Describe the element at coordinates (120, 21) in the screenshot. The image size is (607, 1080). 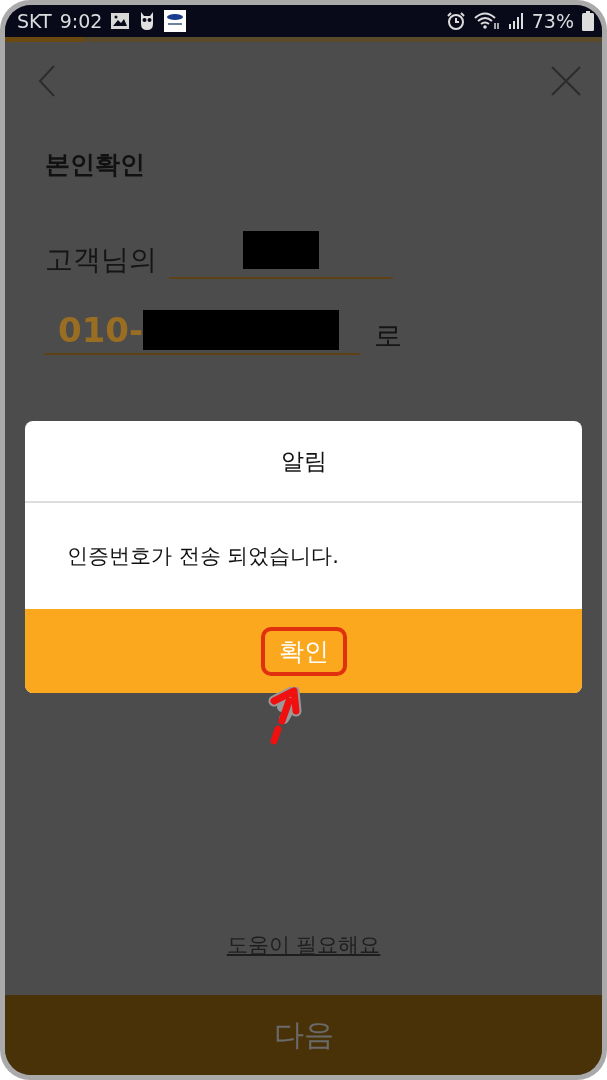
I see `image-icon` at that location.